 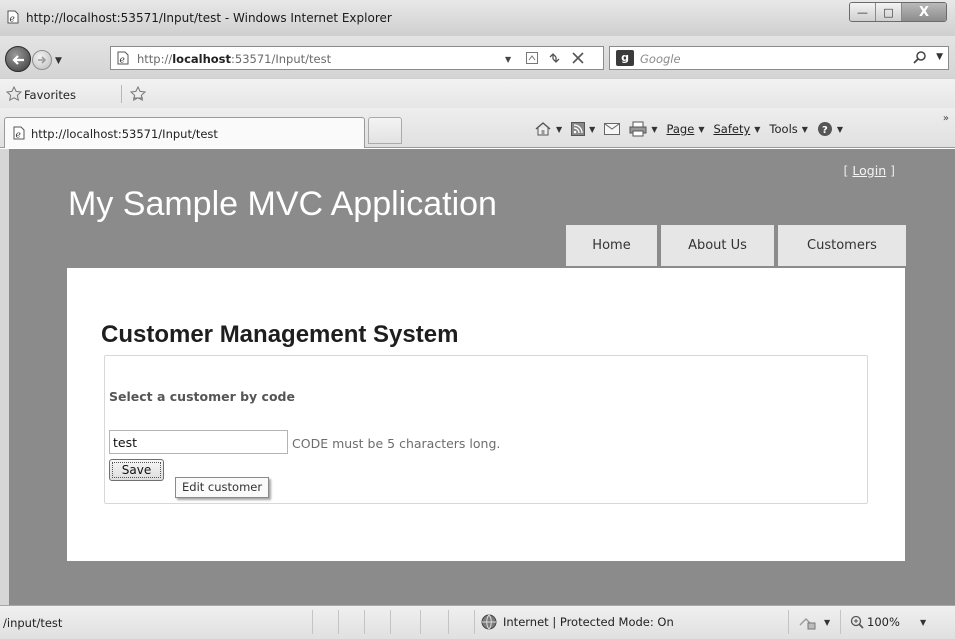 What do you see at coordinates (202, 396) in the screenshot?
I see `form-legend: Select a customer by code` at bounding box center [202, 396].